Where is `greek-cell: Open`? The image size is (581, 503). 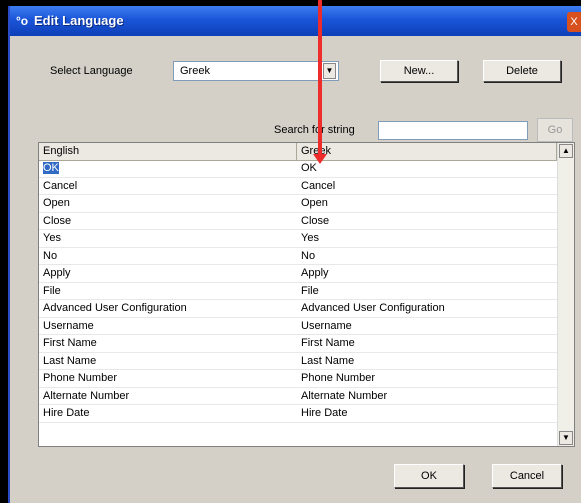 greek-cell: Open is located at coordinates (428, 203).